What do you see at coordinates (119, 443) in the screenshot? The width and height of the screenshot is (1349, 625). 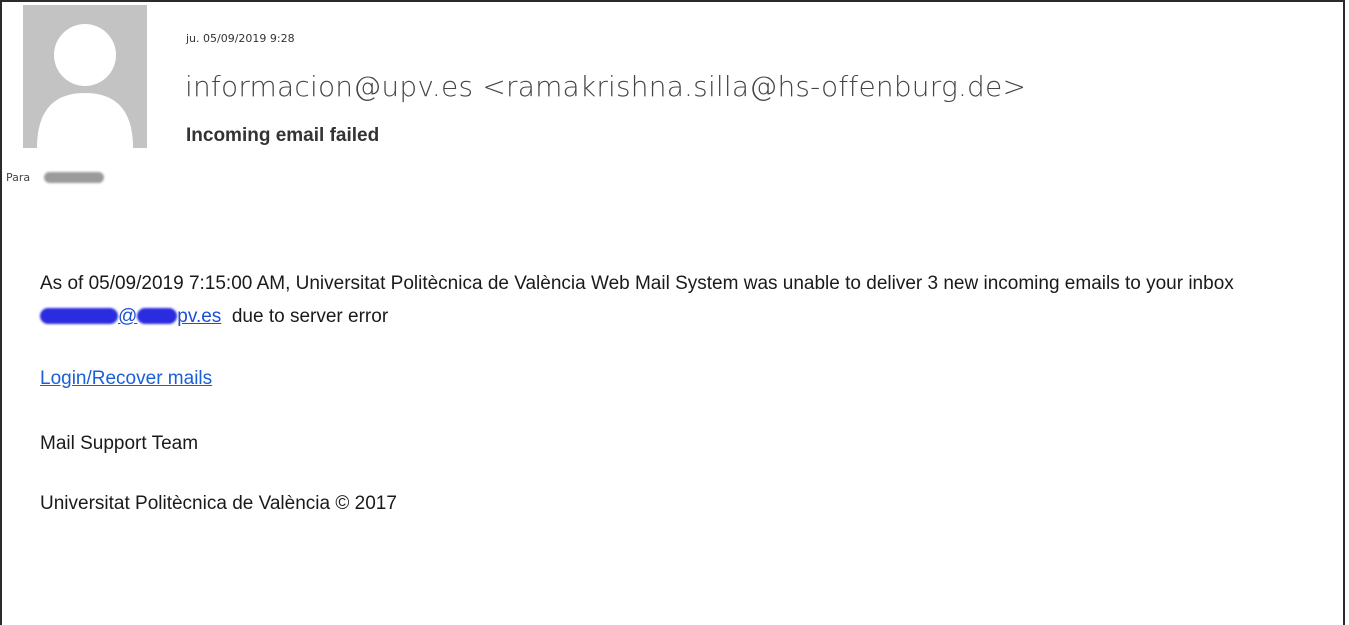 I see `signature-team: Mail Support Team` at bounding box center [119, 443].